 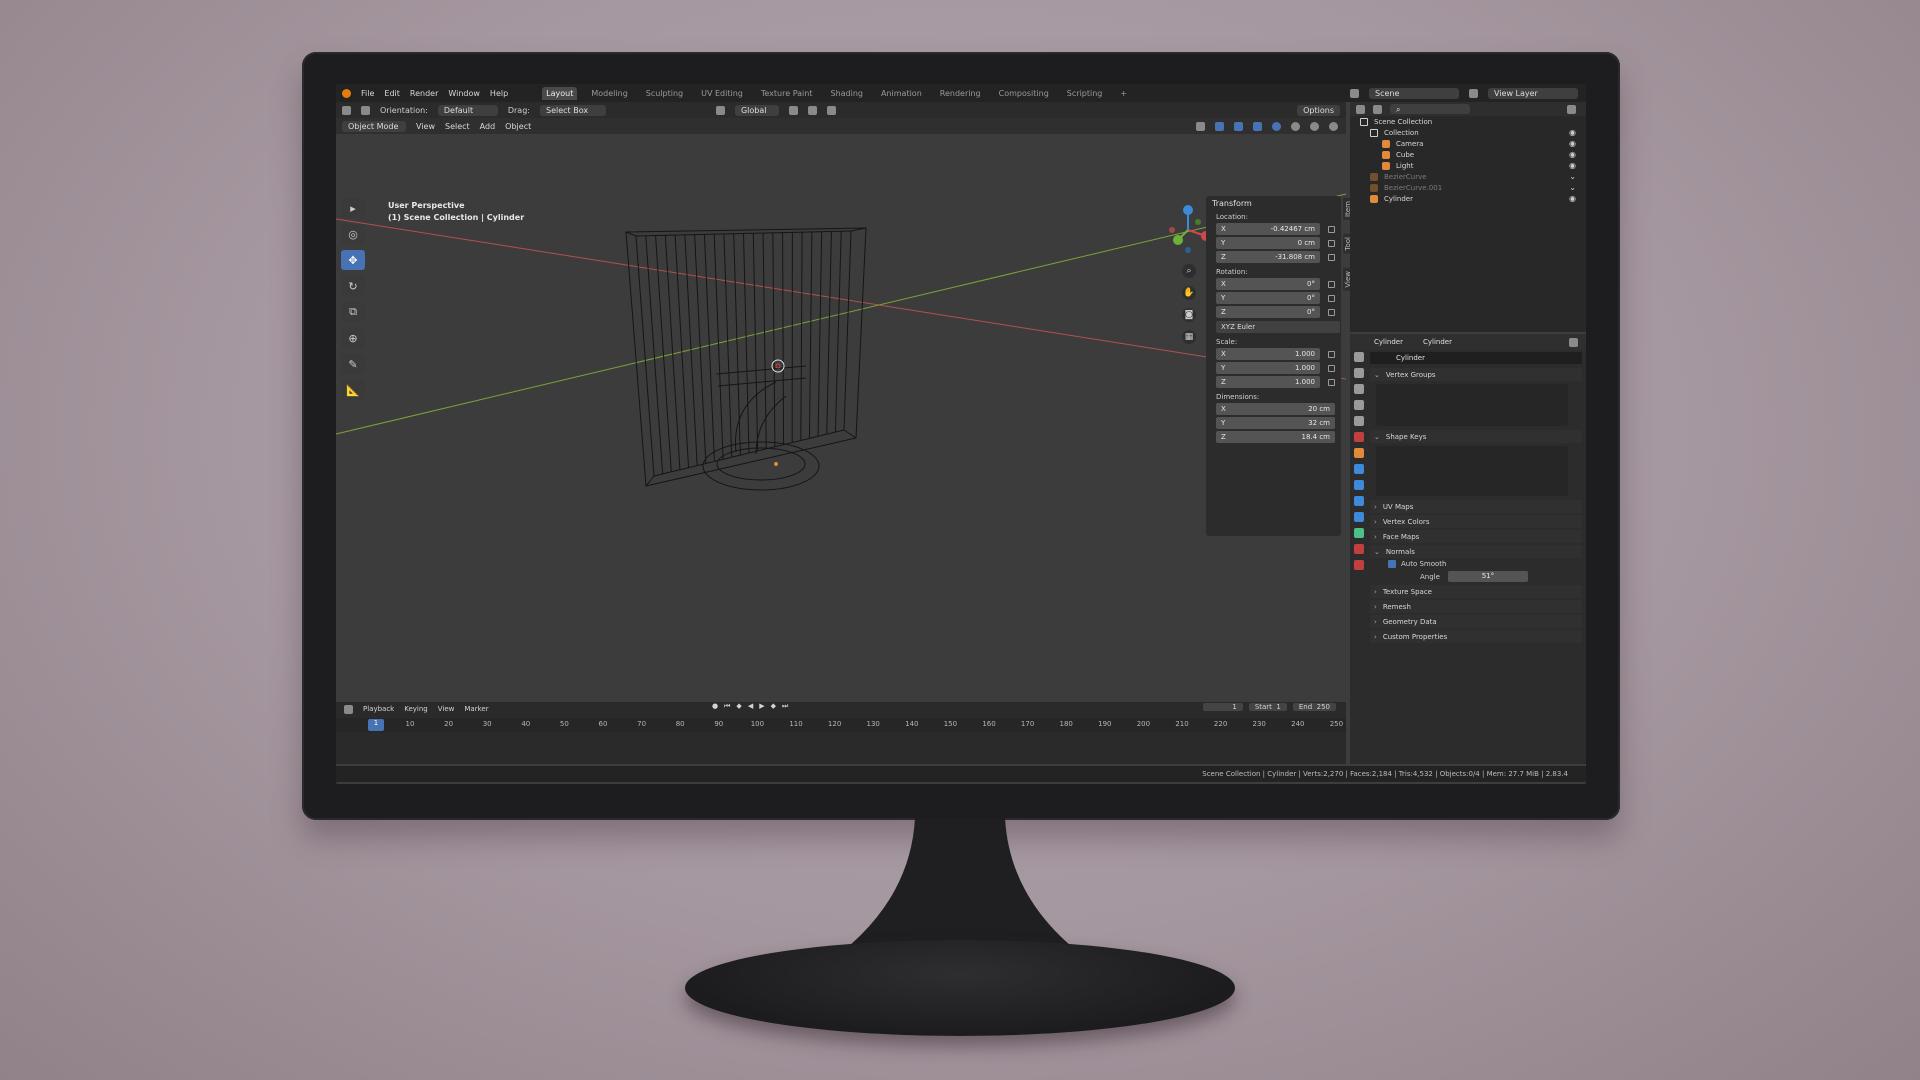 What do you see at coordinates (378, 709) in the screenshot?
I see `timeline-menu-playback: Playback` at bounding box center [378, 709].